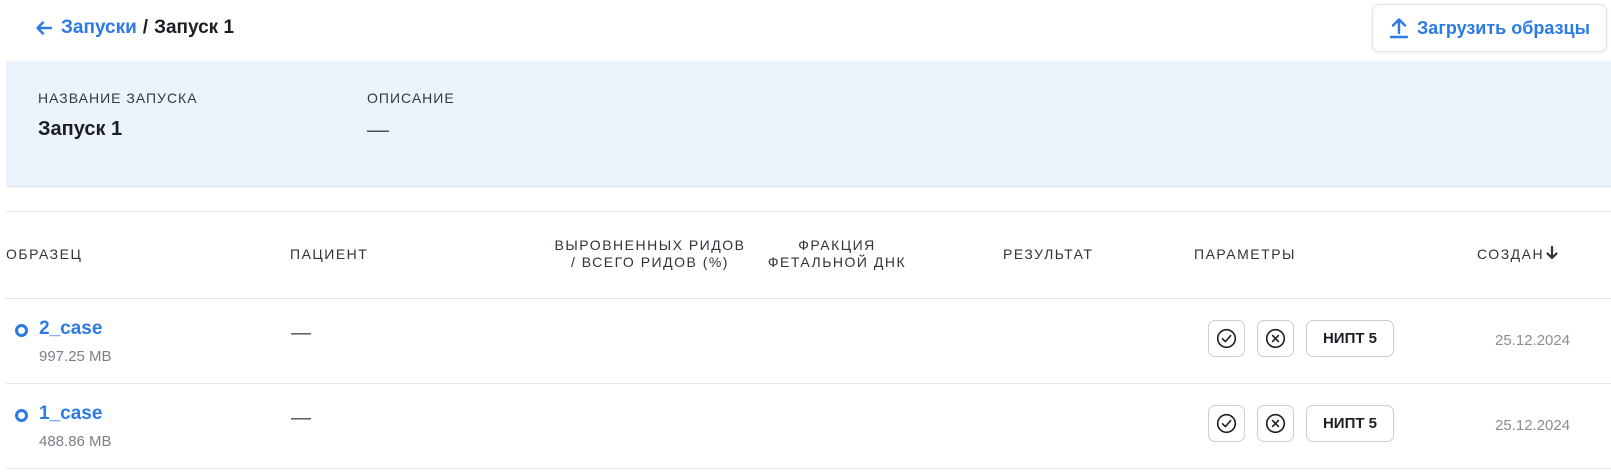 Image resolution: width=1611 pixels, height=473 pixels. Describe the element at coordinates (1552, 253) in the screenshot. I see `sort-descending-icon` at that location.